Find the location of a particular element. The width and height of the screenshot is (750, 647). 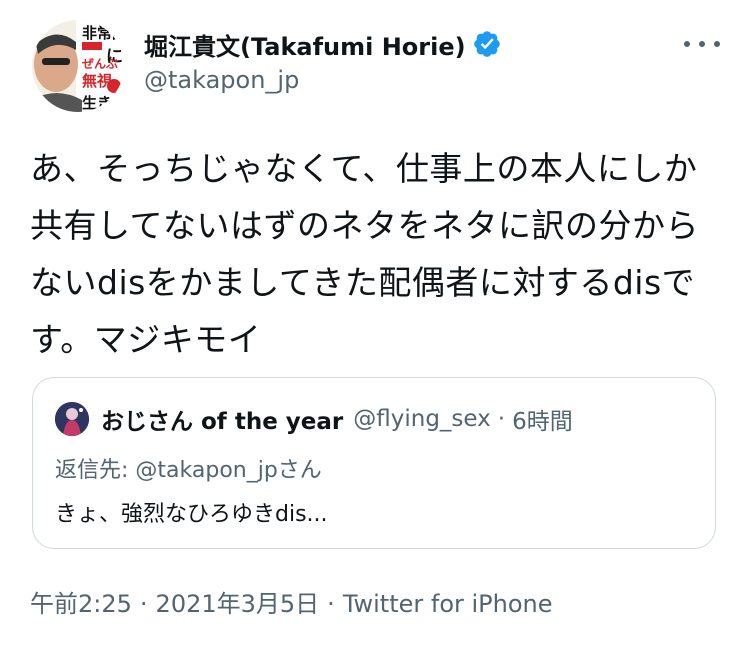

tweet-source: Twitter for iPhone is located at coordinates (448, 604).